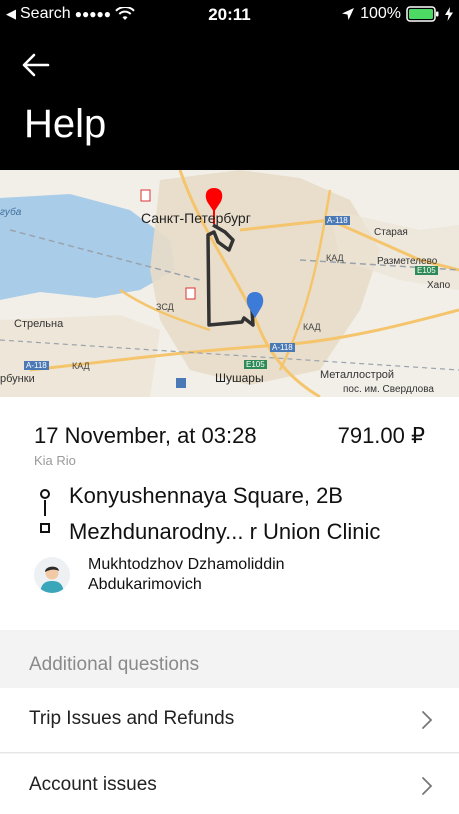  I want to click on trip-destination-address: Mezhdunarodny... r Union Clinic, so click(225, 531).